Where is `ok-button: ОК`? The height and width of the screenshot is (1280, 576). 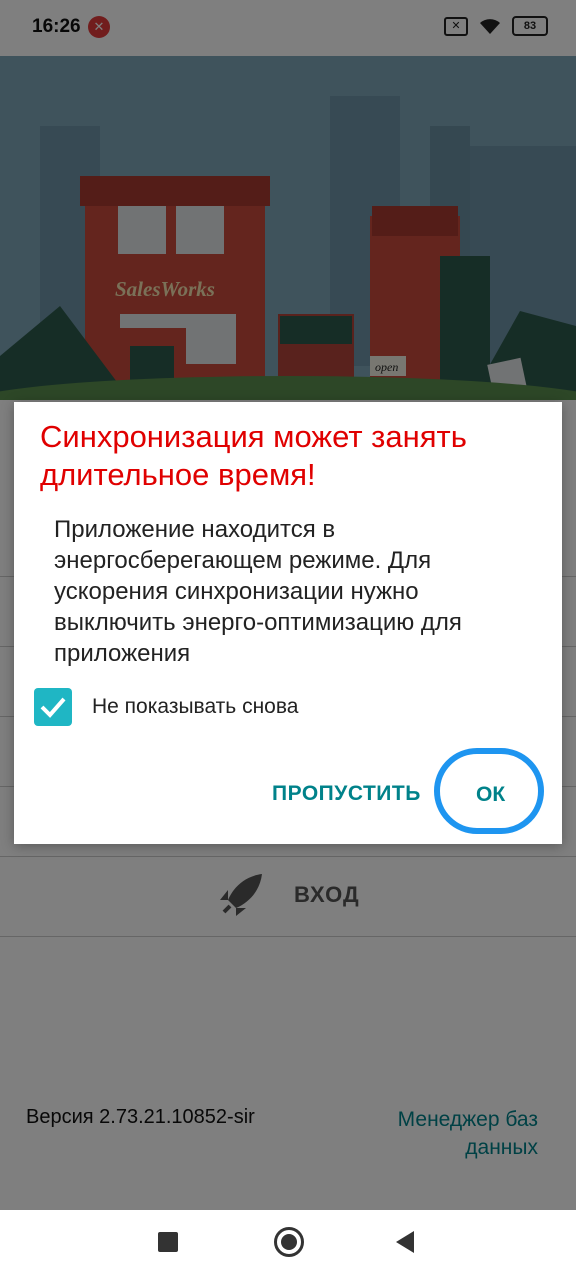
ok-button: ОК is located at coordinates (490, 795).